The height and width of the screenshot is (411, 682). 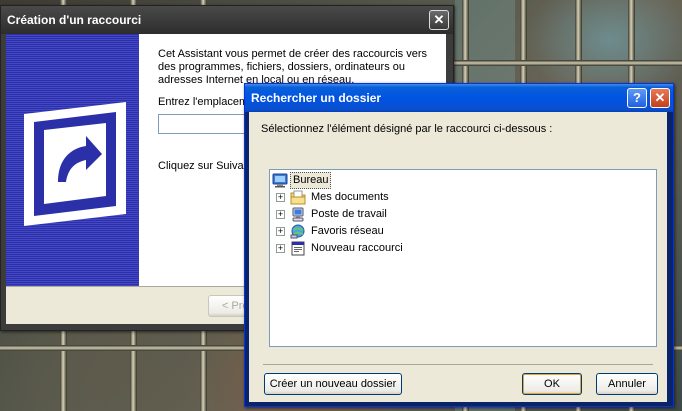 What do you see at coordinates (459, 98) in the screenshot?
I see `browse-titlebar: Rechercher un dossier` at bounding box center [459, 98].